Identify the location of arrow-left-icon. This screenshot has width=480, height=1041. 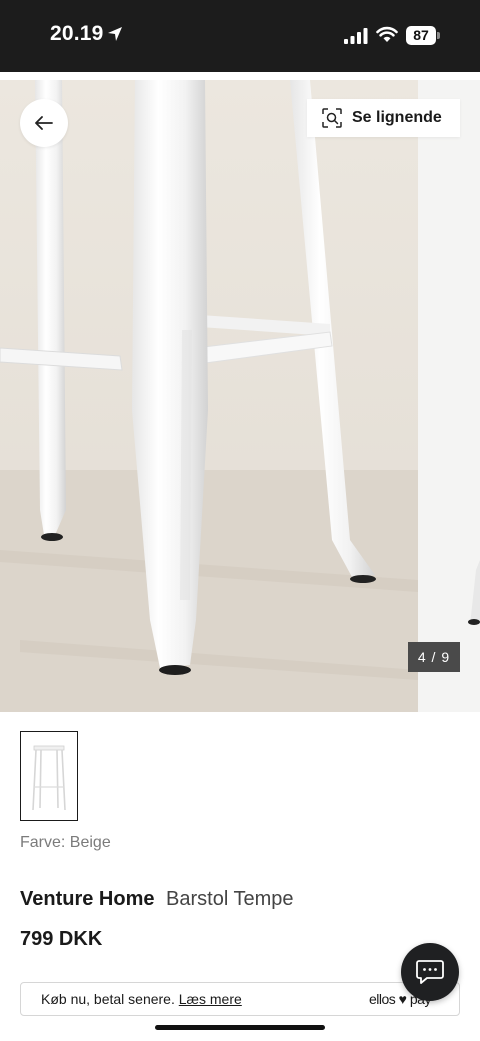
(44, 123).